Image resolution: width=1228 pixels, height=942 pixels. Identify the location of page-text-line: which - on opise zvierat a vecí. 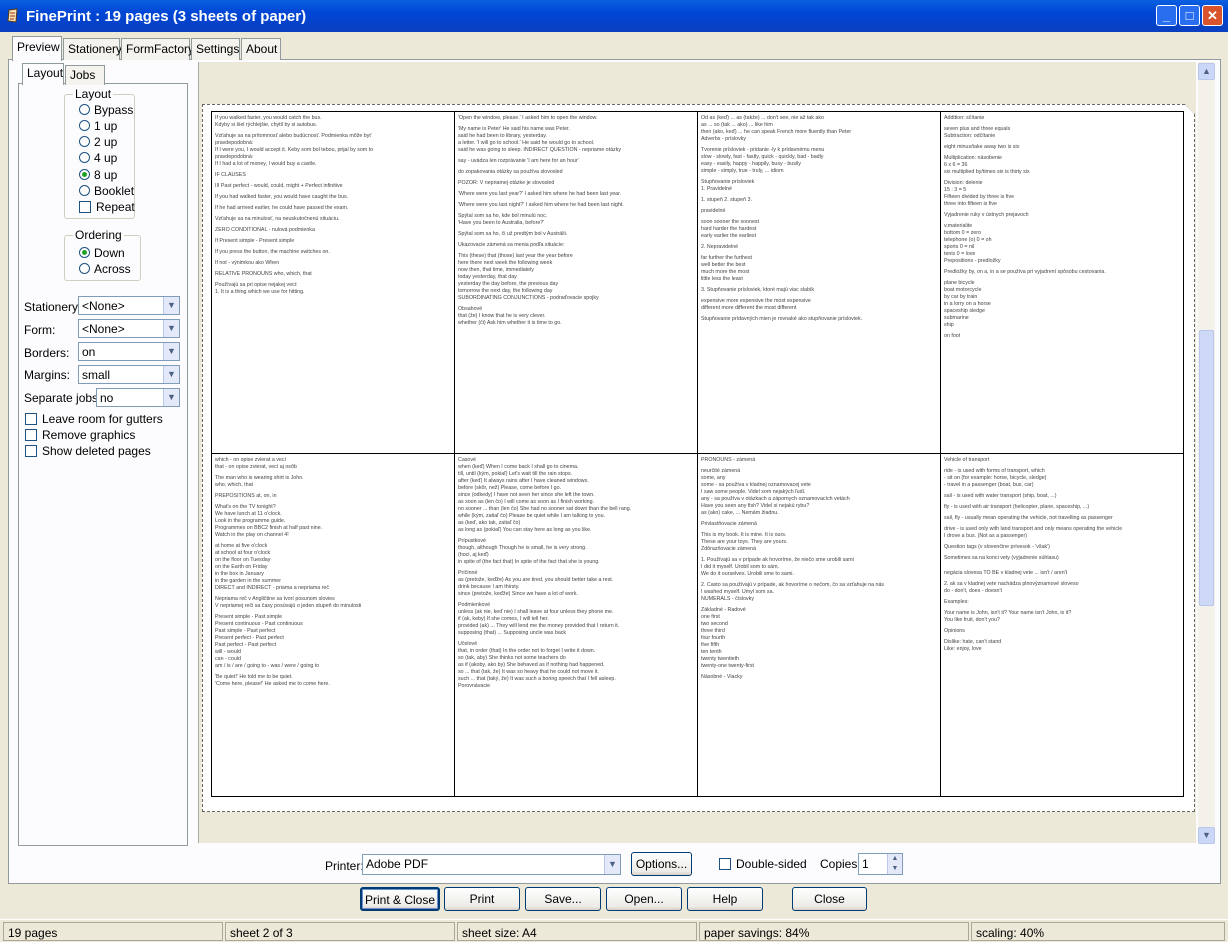
(250, 460).